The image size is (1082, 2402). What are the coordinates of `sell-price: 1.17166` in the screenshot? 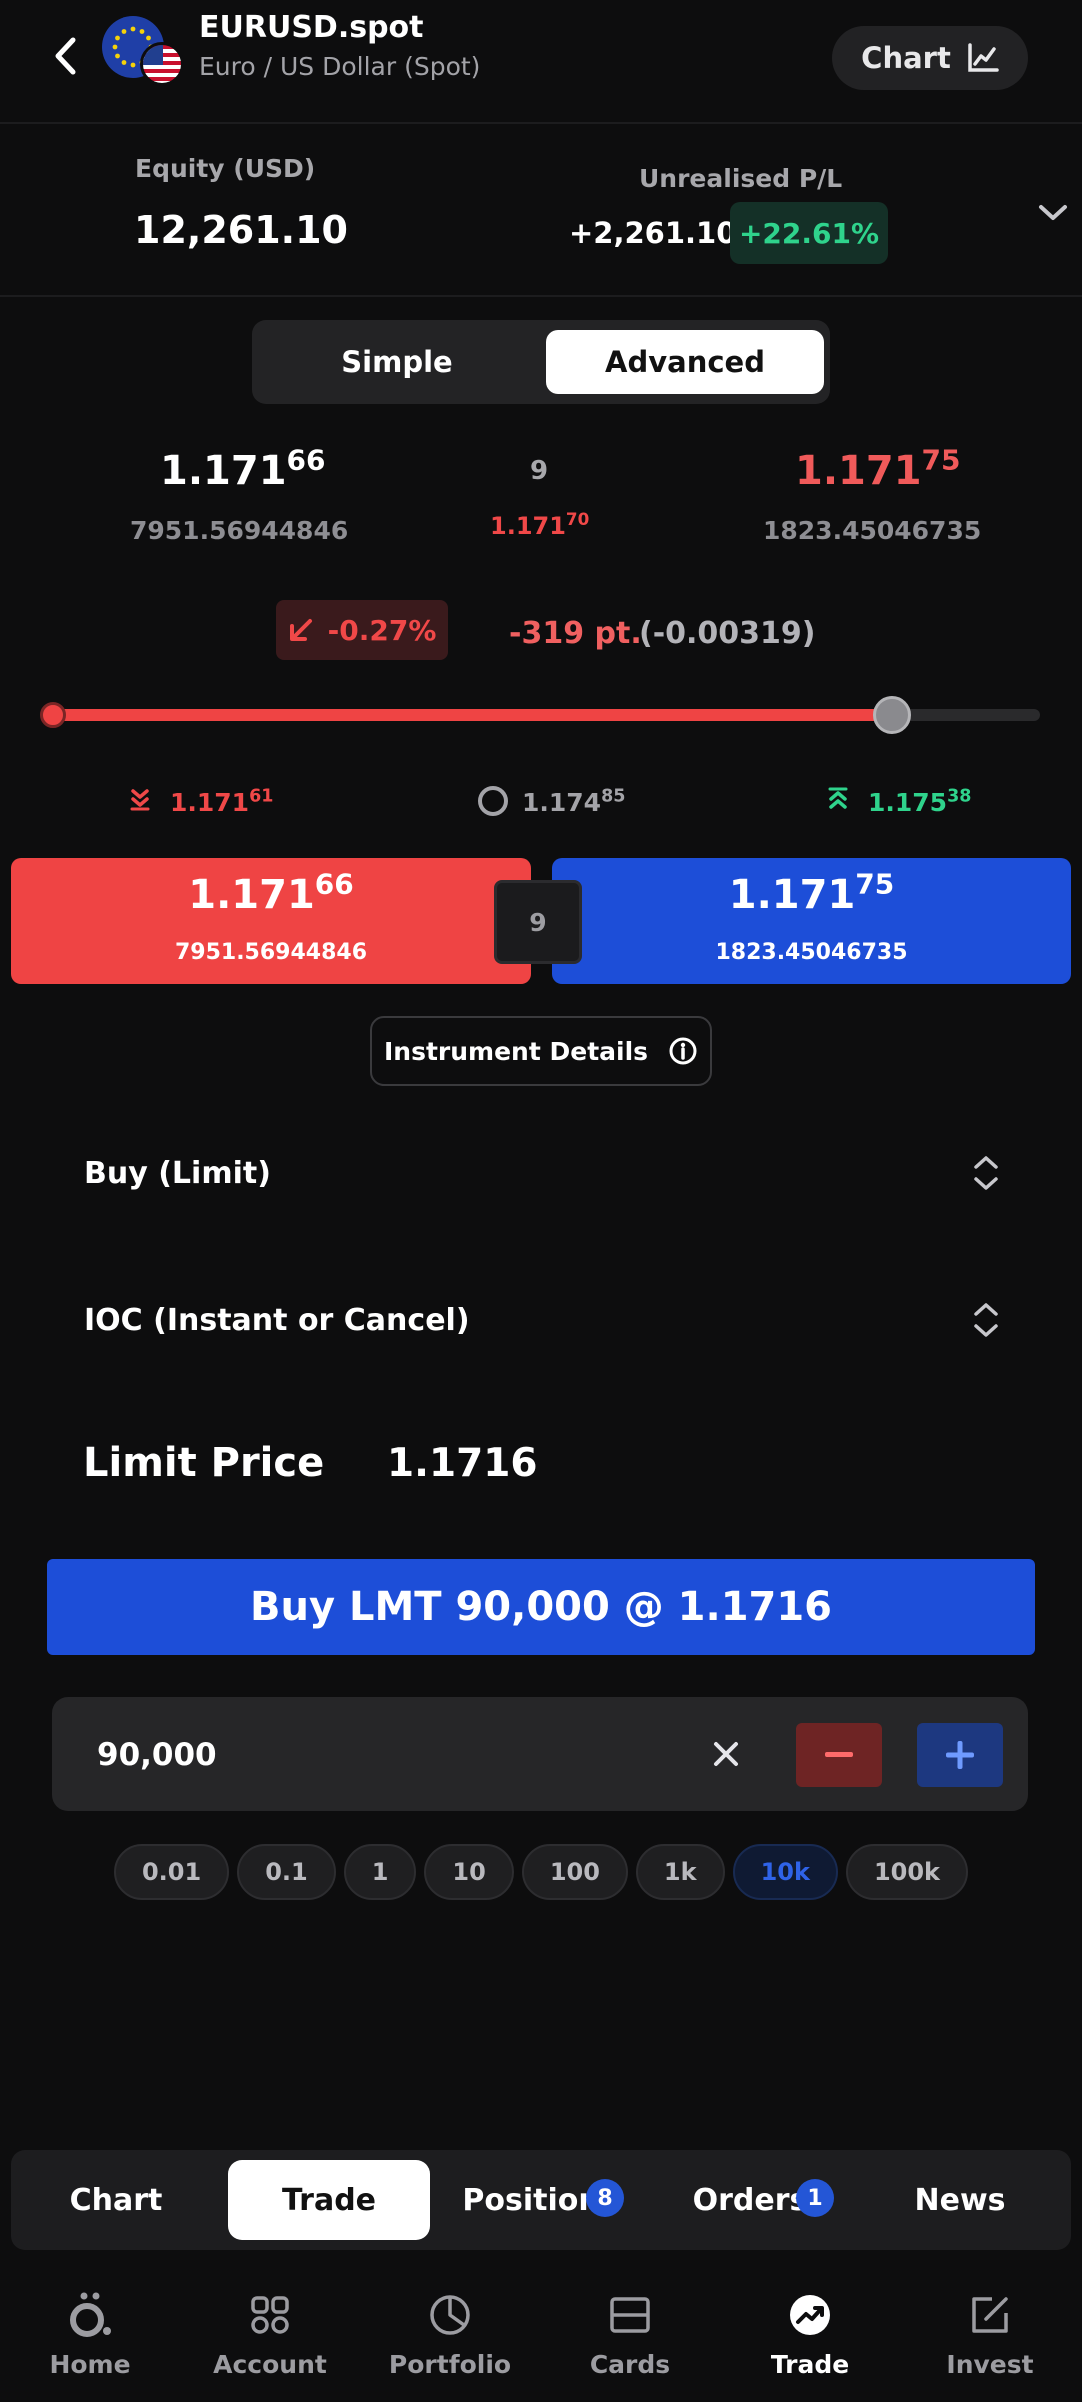 It's located at (271, 892).